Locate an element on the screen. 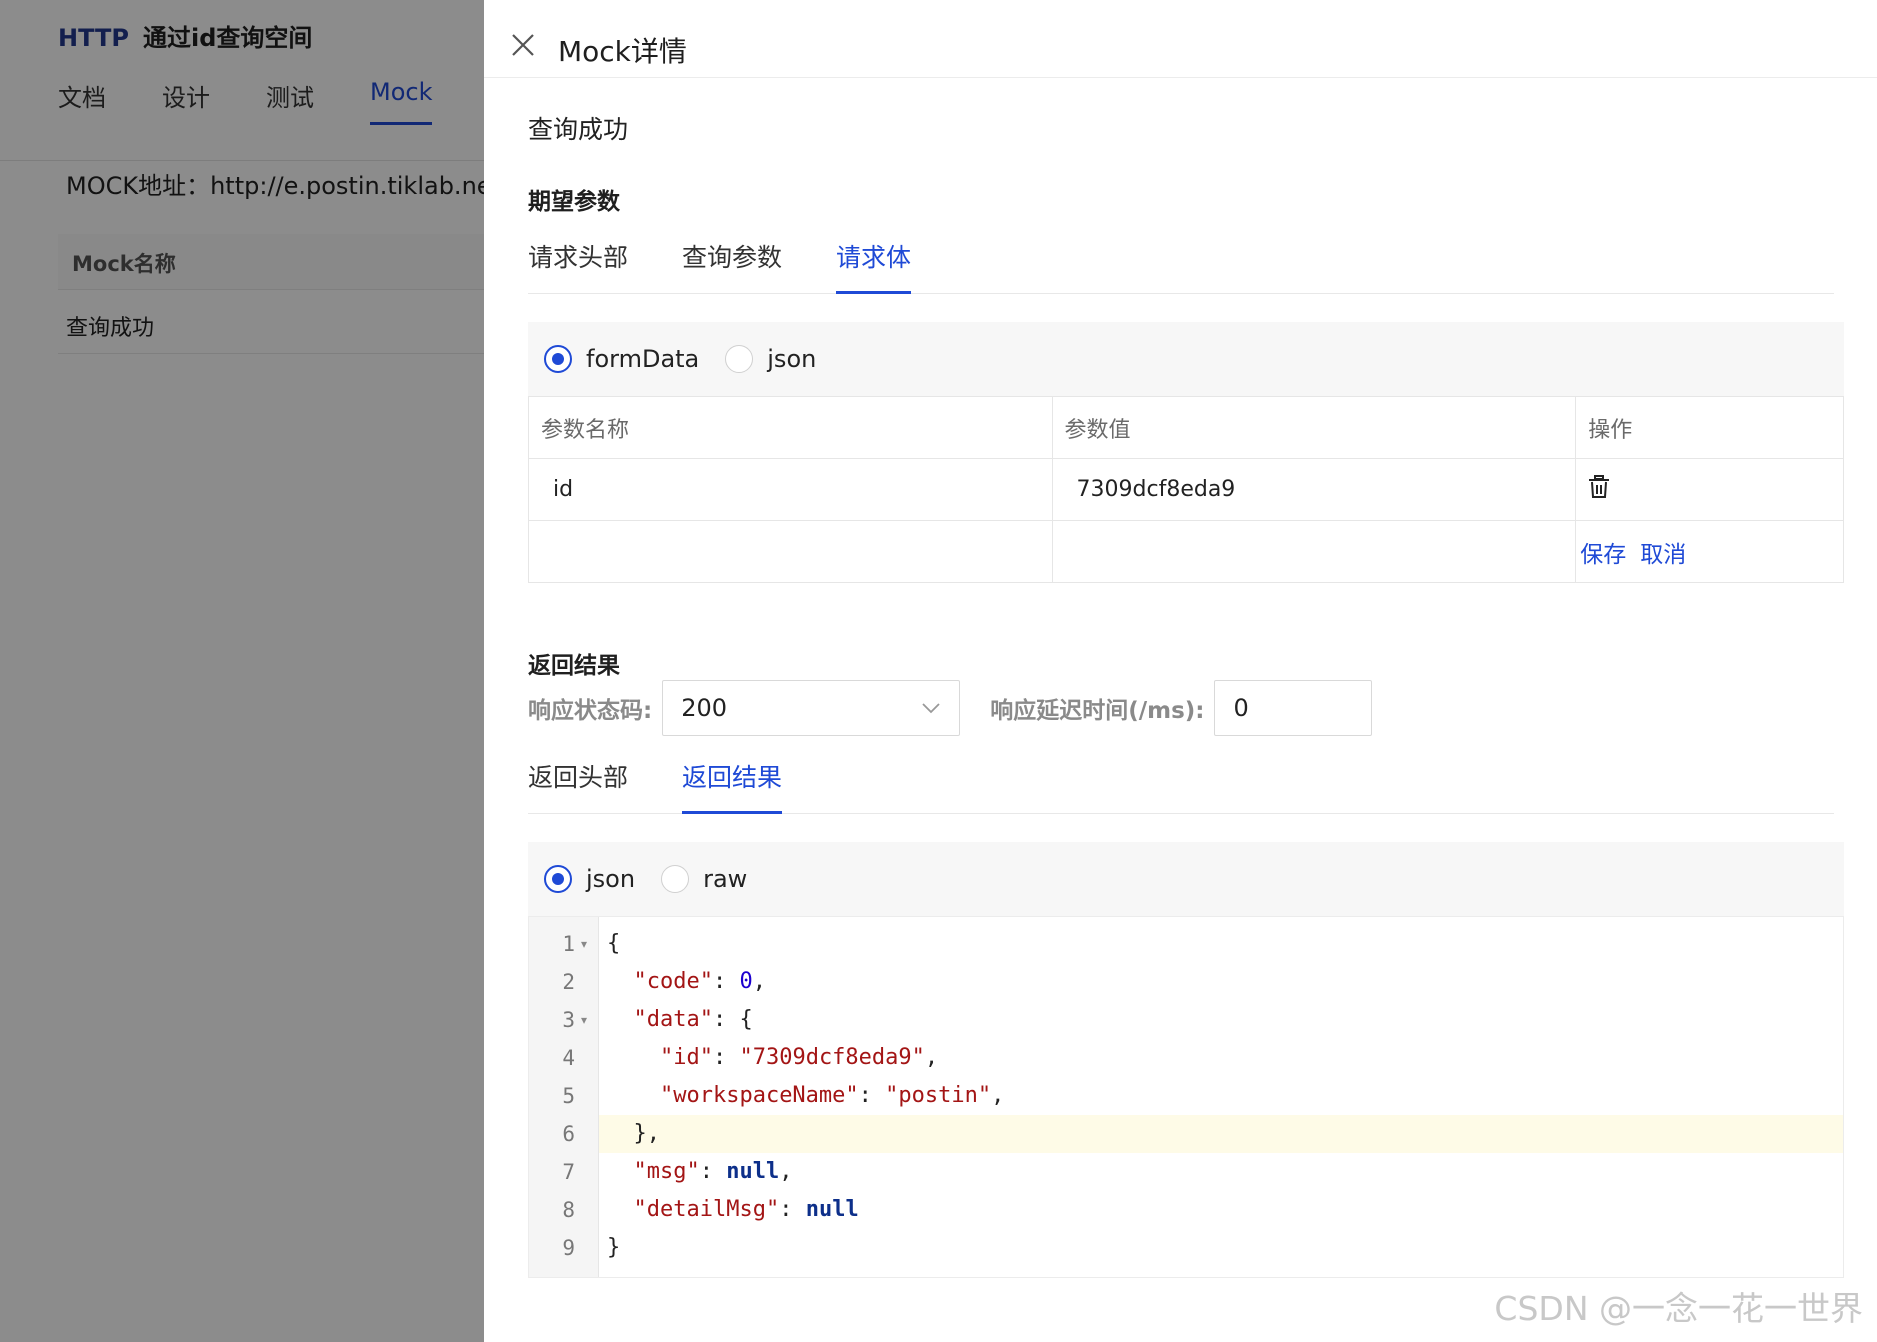 This screenshot has height=1342, width=1877. save-button: 保存 is located at coordinates (1603, 555).